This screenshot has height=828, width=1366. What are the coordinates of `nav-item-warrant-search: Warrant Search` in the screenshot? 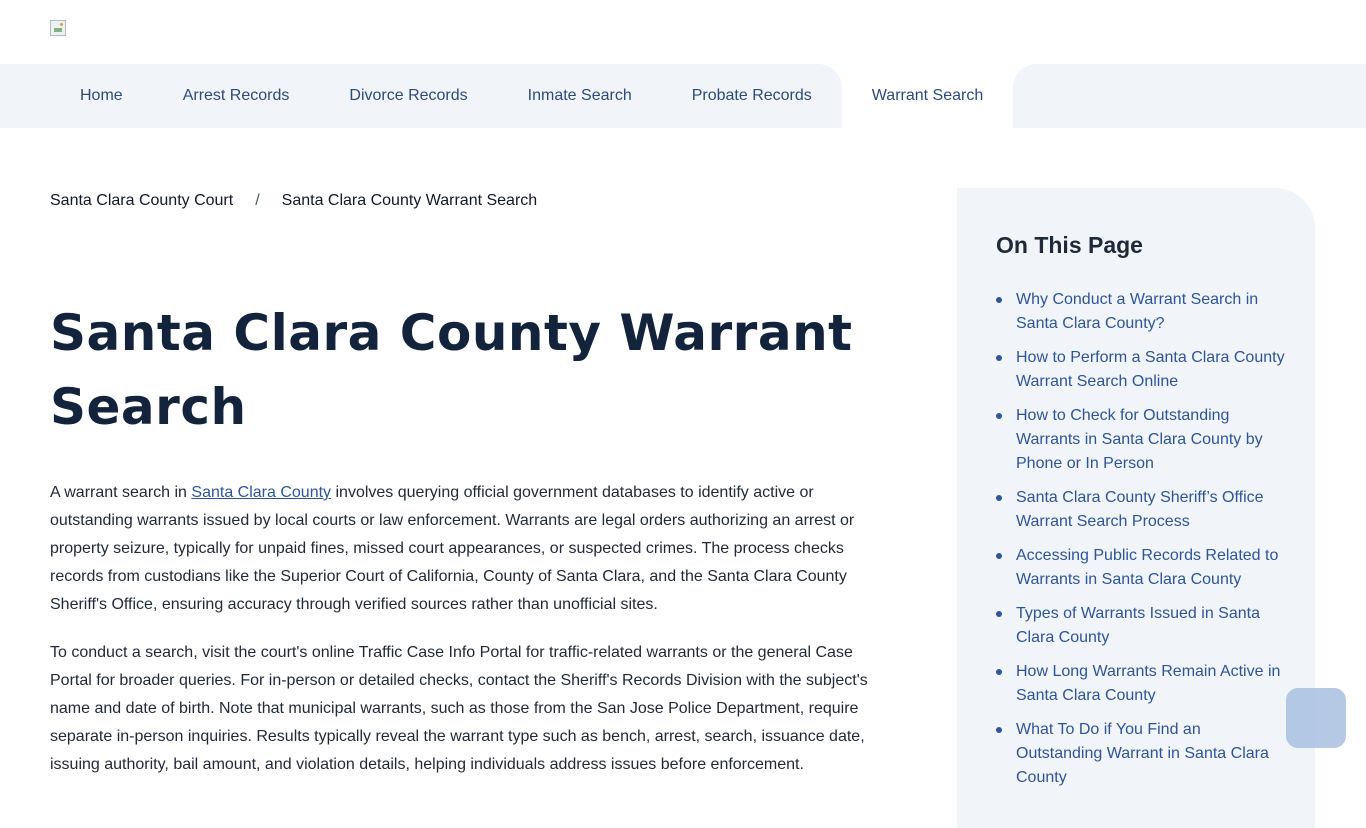 It's located at (927, 96).